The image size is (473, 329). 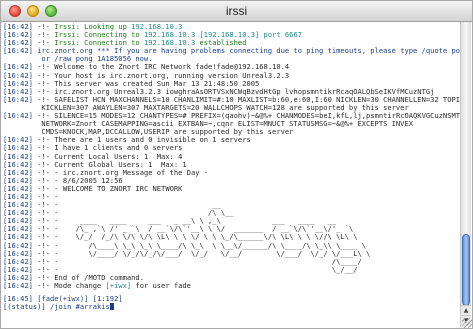 I want to click on input-line: [(status)] /join #arrakis, so click(x=232, y=307).